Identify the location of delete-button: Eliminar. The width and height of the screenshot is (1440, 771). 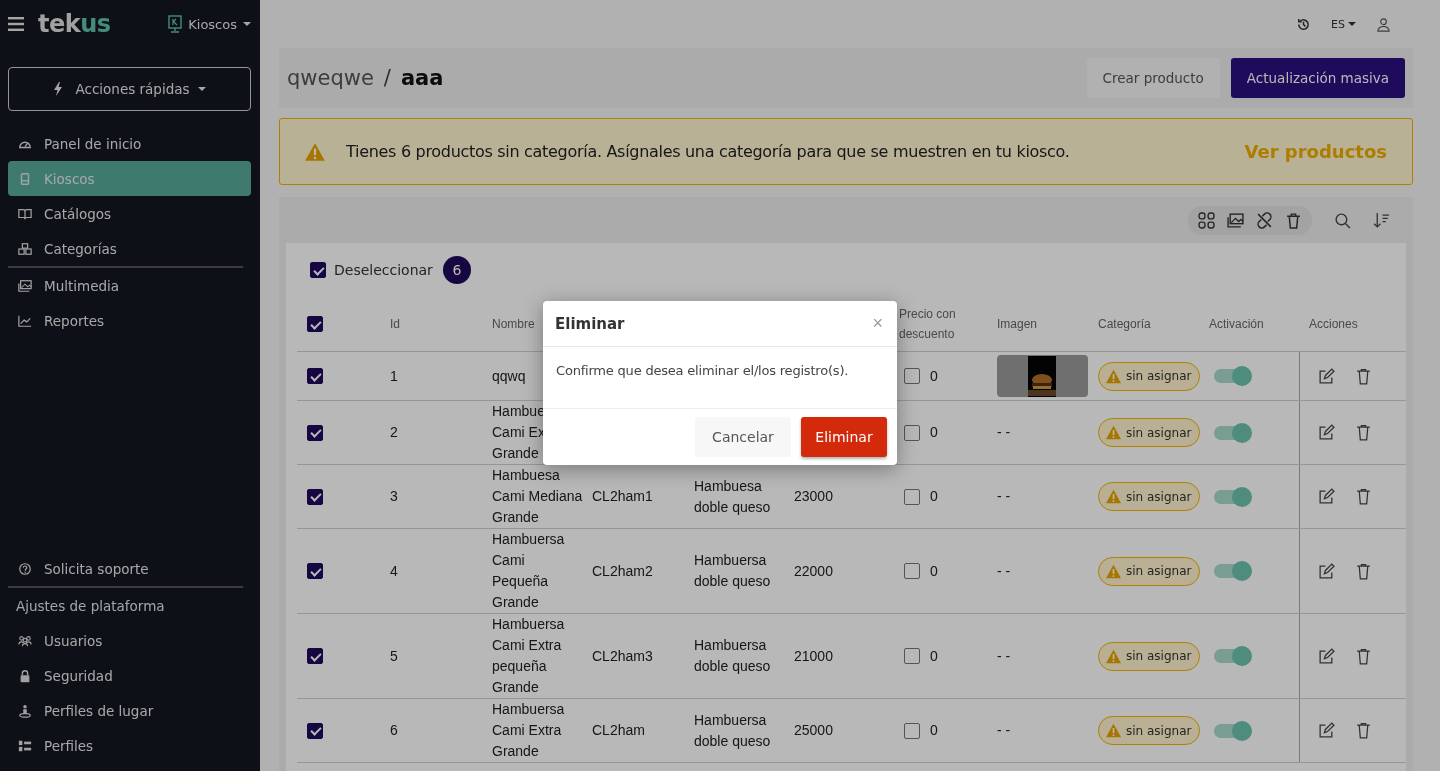
(844, 437).